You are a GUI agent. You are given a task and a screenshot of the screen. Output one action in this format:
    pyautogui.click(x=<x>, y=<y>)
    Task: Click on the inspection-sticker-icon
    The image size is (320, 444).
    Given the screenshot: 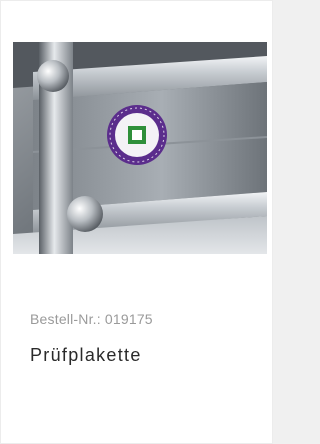 What is the action you would take?
    pyautogui.click(x=137, y=135)
    